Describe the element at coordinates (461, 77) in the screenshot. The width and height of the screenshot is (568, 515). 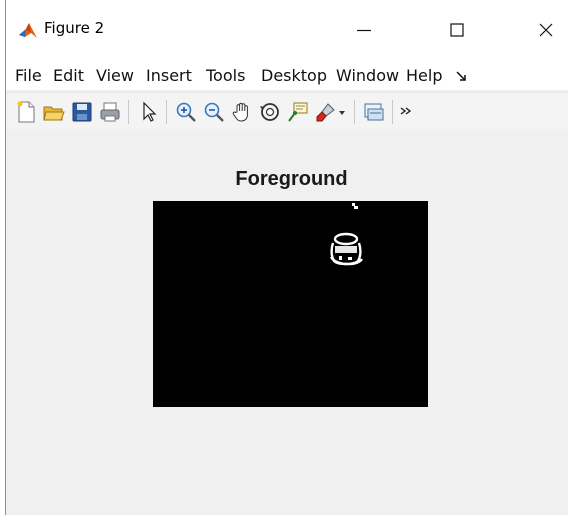
I see `menu-overflow-icon` at that location.